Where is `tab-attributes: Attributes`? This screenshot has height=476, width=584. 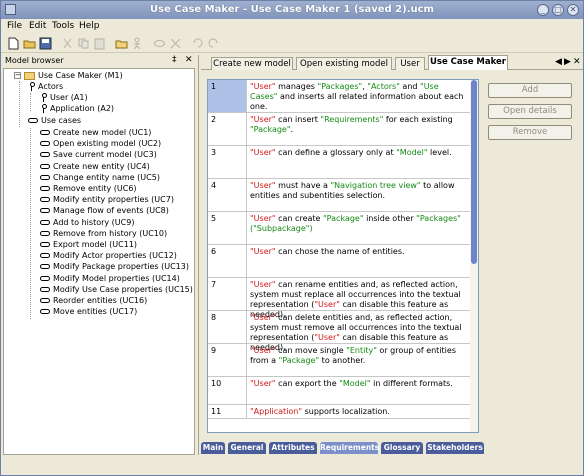
tab-attributes: Attributes is located at coordinates (293, 448).